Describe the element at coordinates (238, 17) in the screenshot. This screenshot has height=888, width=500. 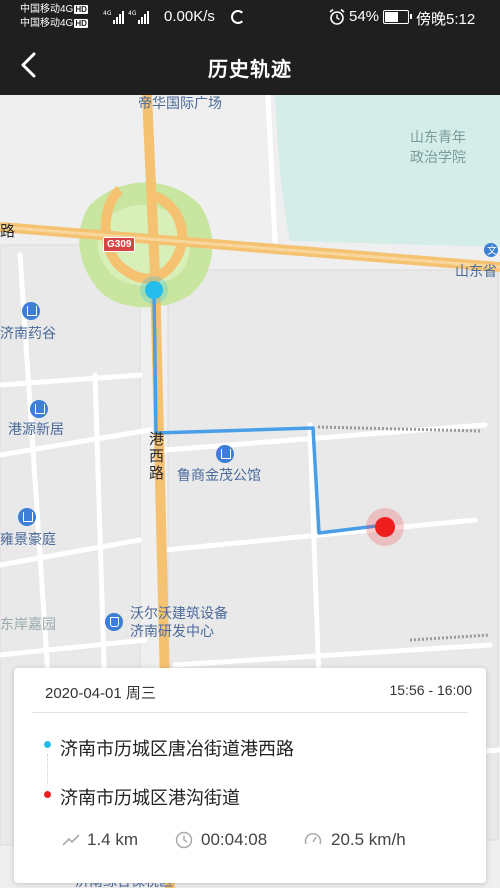
I see `loading-icon` at that location.